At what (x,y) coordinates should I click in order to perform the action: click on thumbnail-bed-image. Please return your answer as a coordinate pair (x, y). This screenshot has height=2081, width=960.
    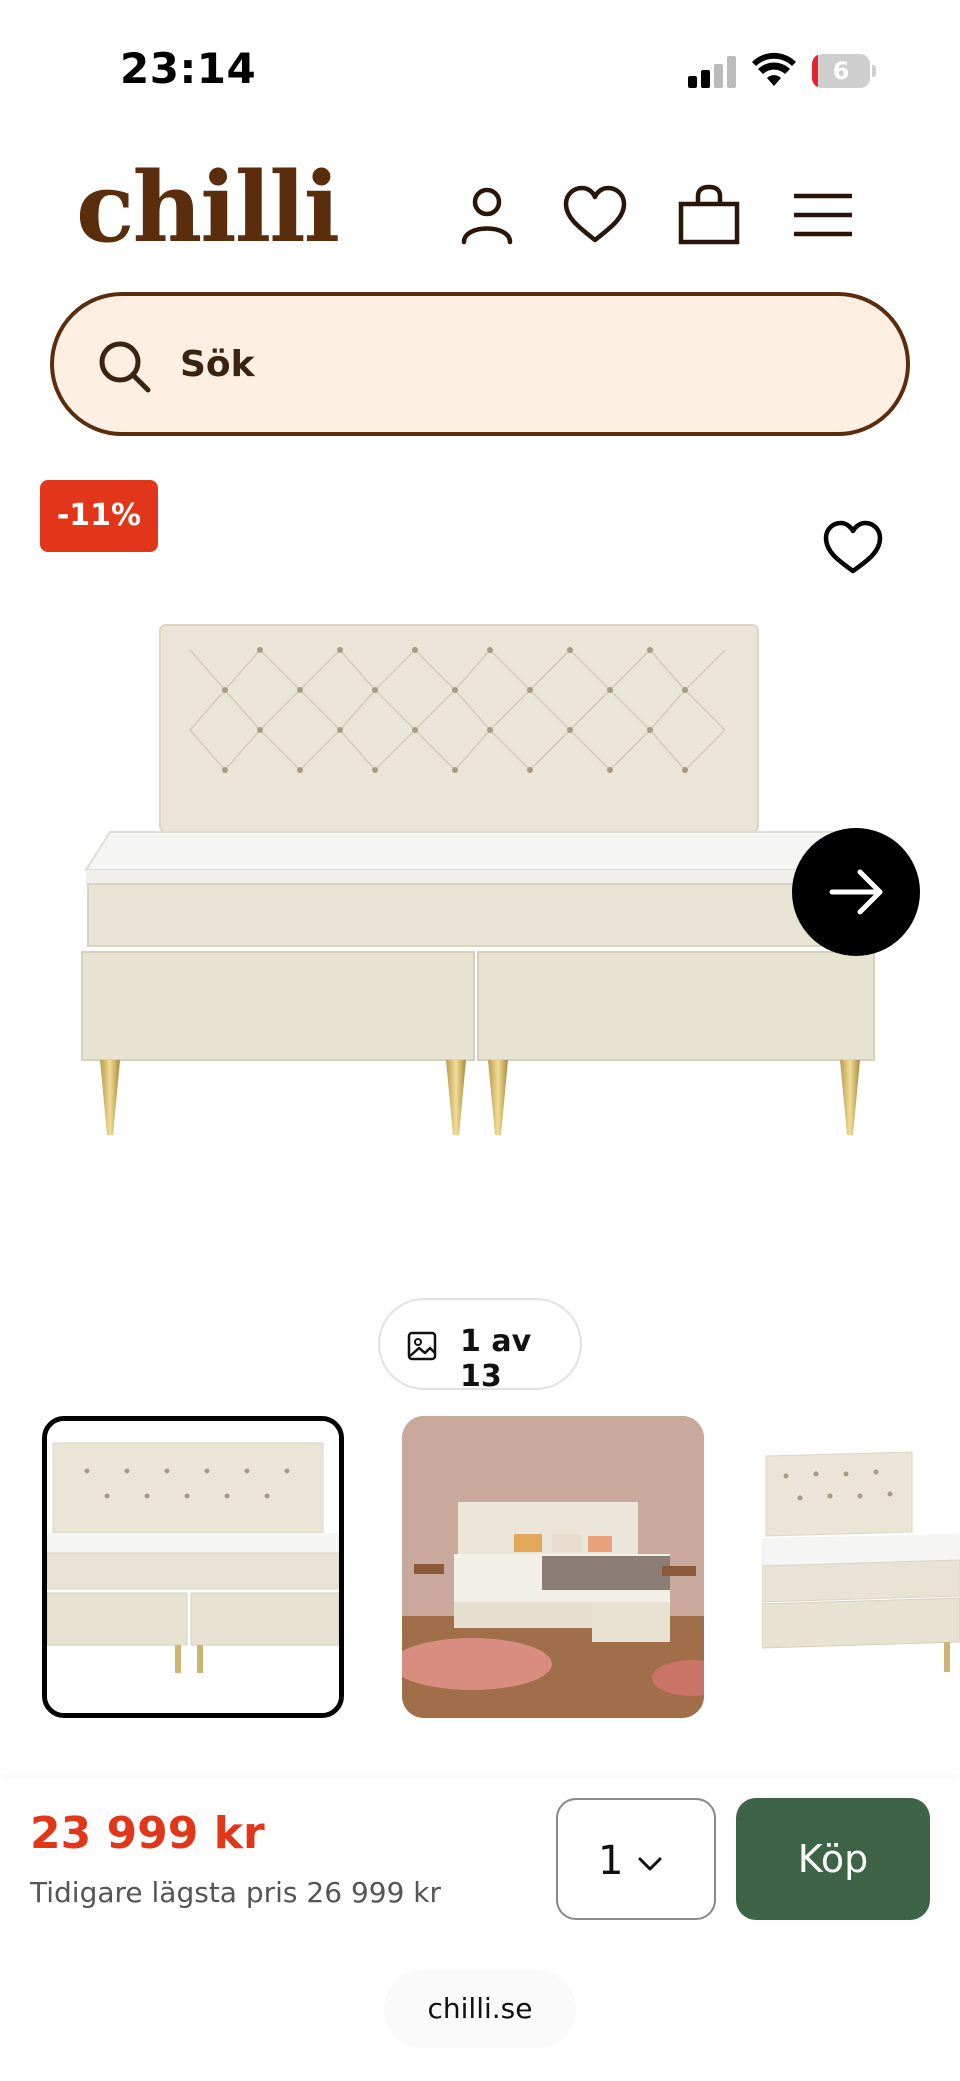
    Looking at the image, I should click on (193, 1567).